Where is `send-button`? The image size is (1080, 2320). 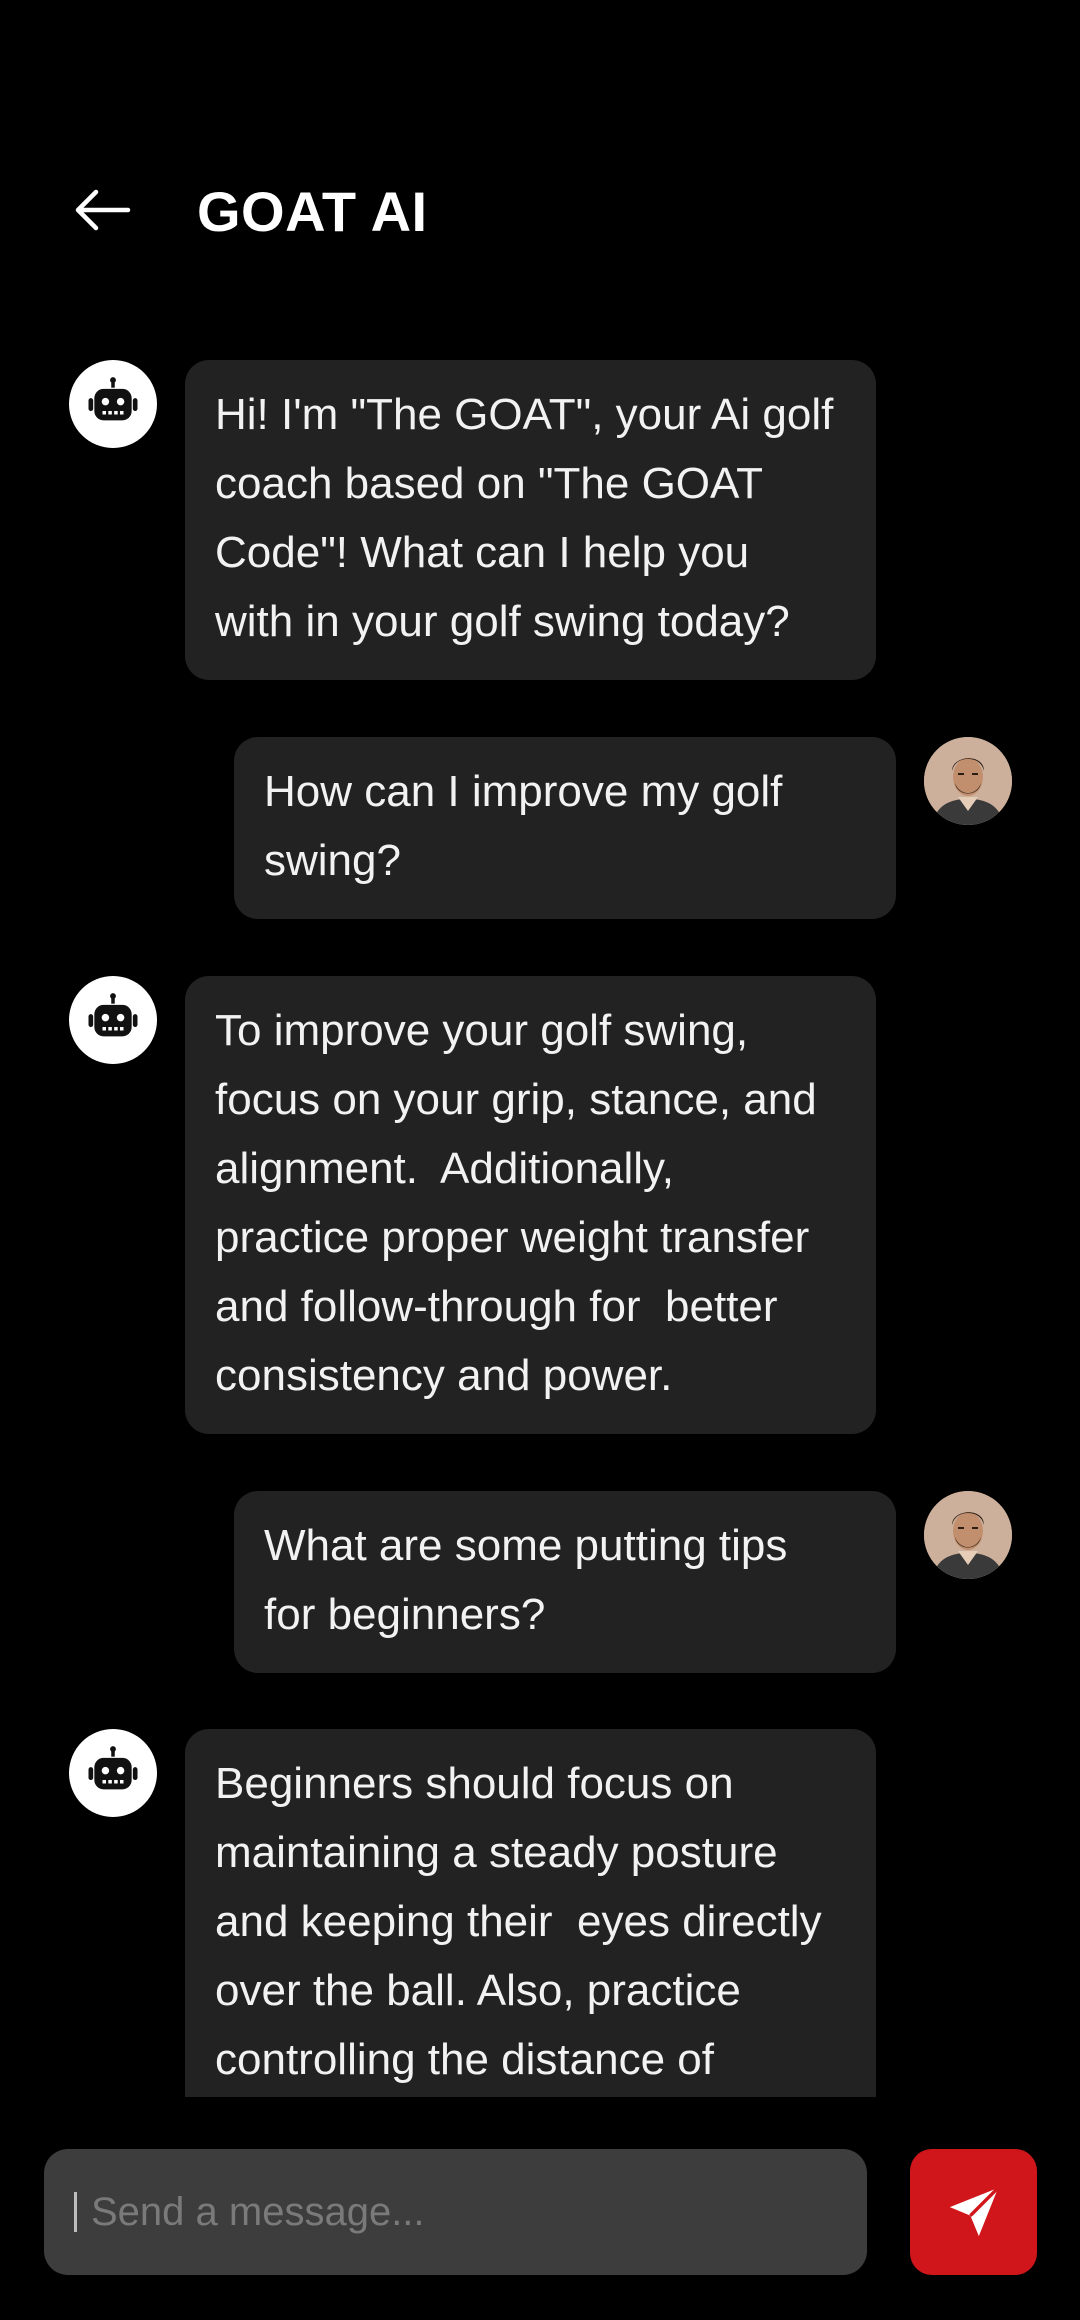
send-button is located at coordinates (973, 2212).